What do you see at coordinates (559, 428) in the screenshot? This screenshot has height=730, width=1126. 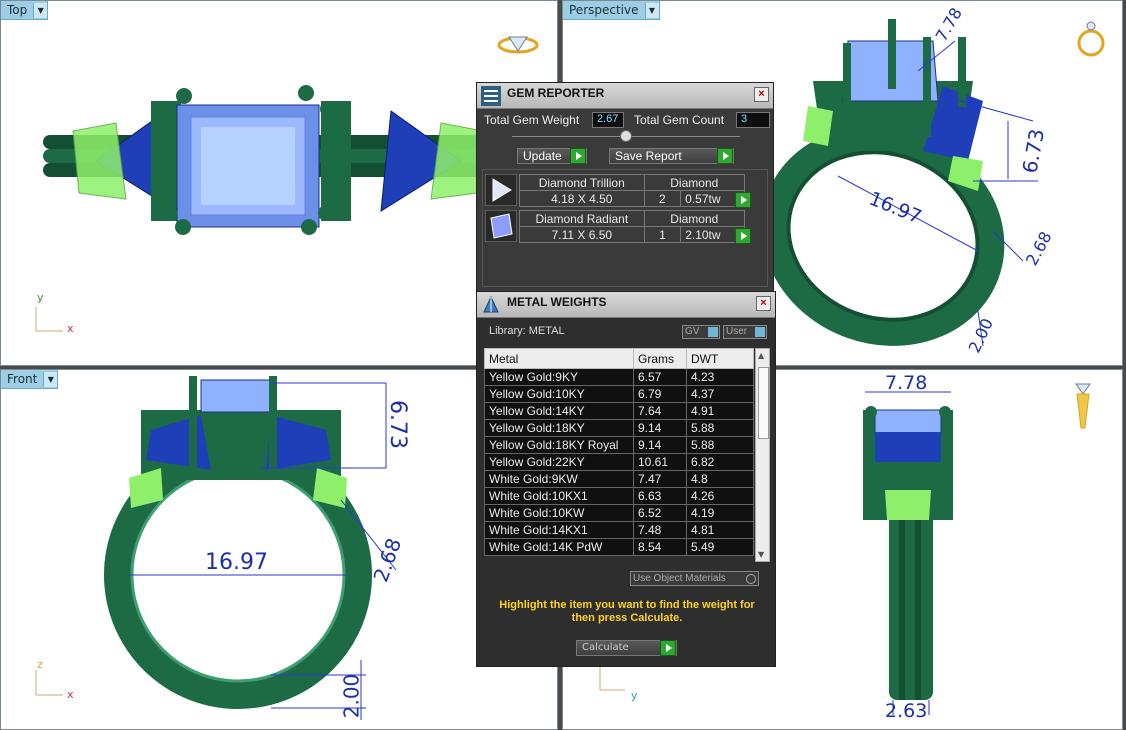 I see `metal-name: Yellow Gold:18KY` at bounding box center [559, 428].